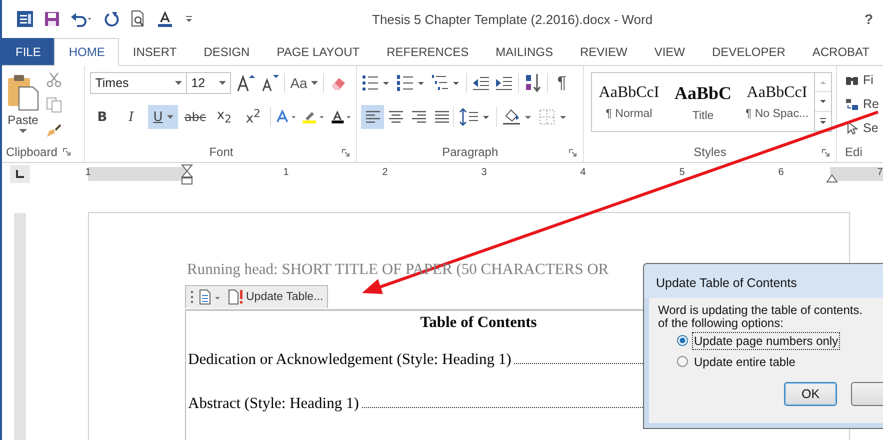  Describe the element at coordinates (603, 51) in the screenshot. I see `ribbon-tab: REVIEW` at that location.